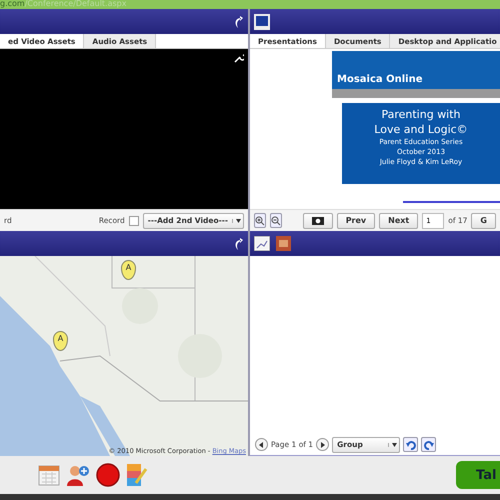 This screenshot has width=500, height=500. Describe the element at coordinates (261, 444) in the screenshot. I see `previous-page-icon` at that location.